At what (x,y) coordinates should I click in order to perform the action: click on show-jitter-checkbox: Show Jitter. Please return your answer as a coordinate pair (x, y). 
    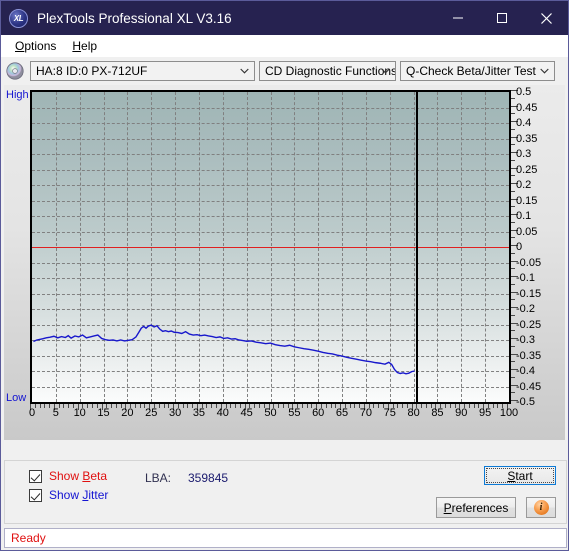
    Looking at the image, I should click on (68, 495).